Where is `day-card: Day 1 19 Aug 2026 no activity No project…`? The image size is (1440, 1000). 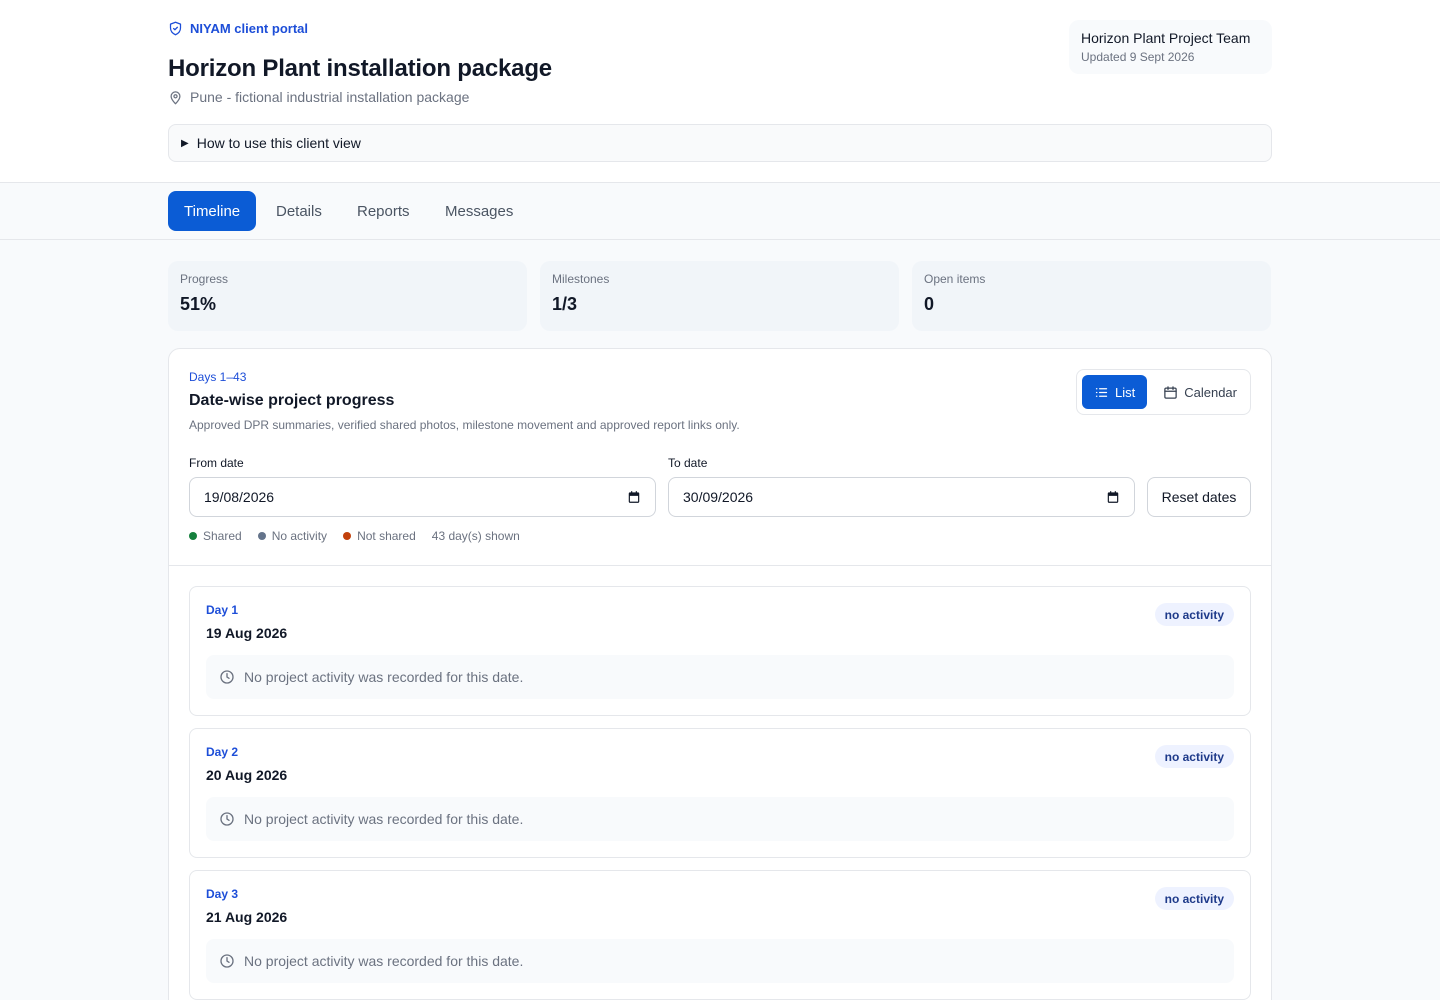
day-card: Day 1 19 Aug 2026 no activity No project… is located at coordinates (720, 651).